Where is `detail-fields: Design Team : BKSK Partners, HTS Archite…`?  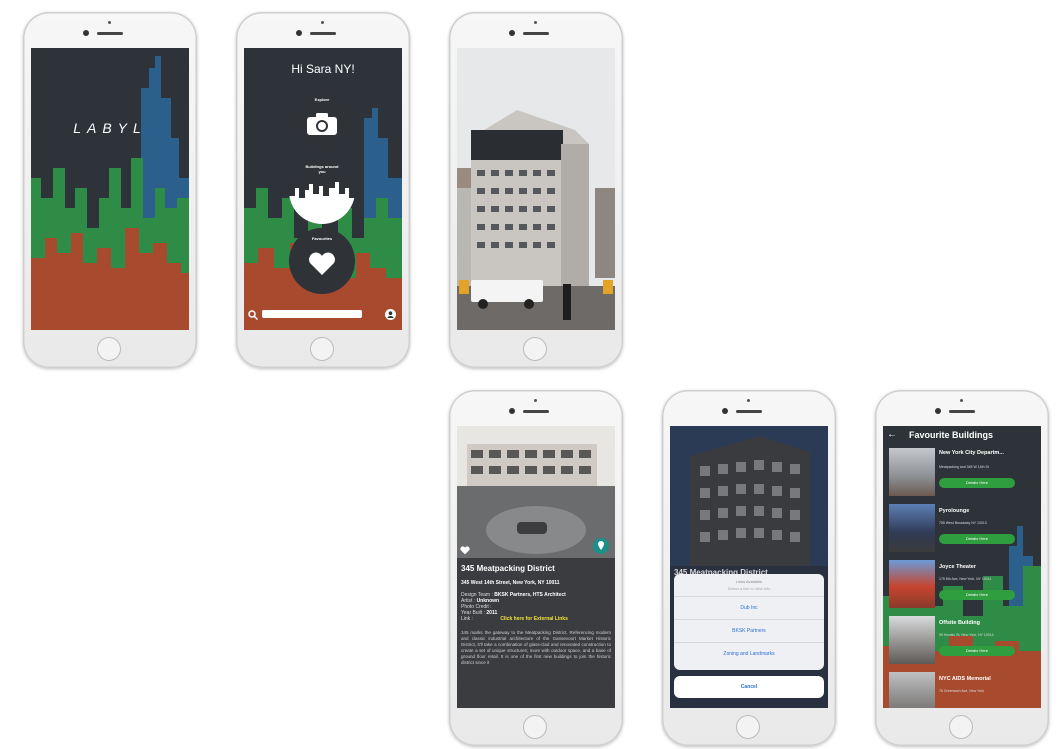 detail-fields: Design Team : BKSK Partners, HTS Archite… is located at coordinates (536, 607).